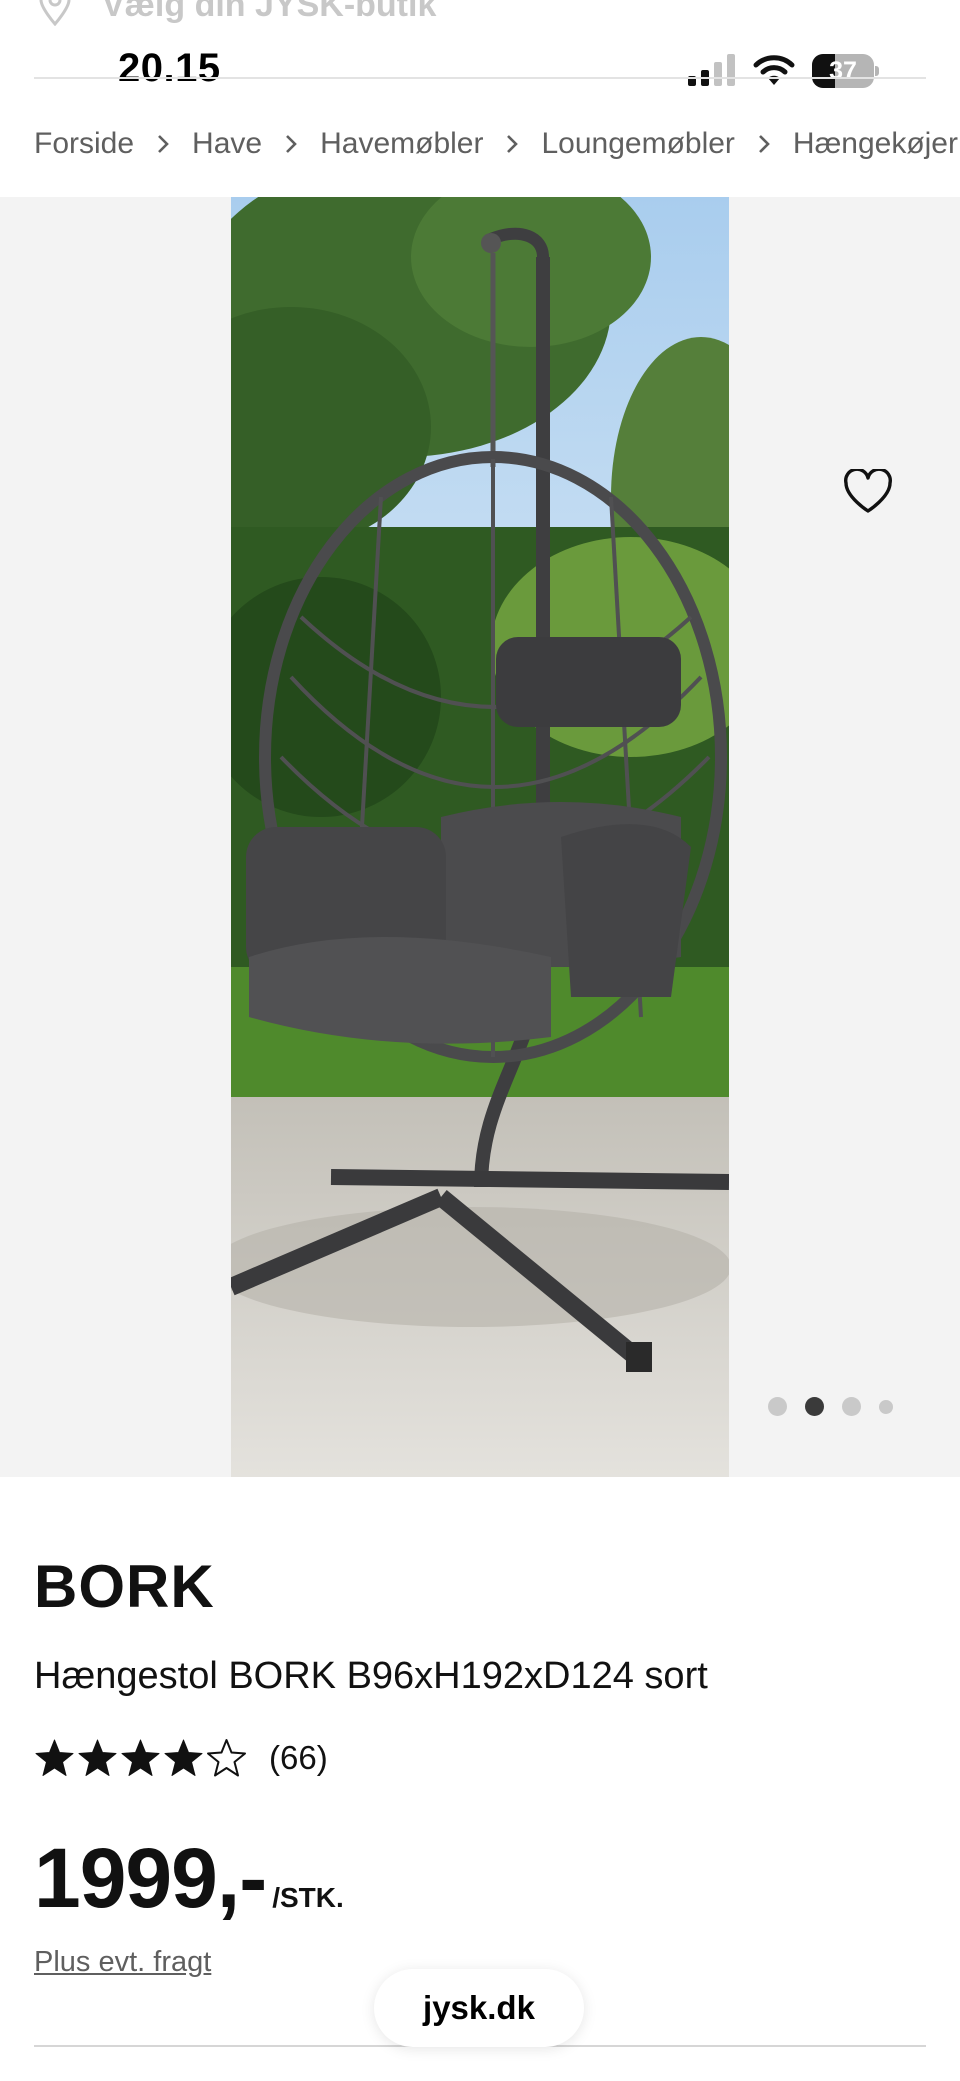 This screenshot has width=960, height=2081. Describe the element at coordinates (401, 144) in the screenshot. I see `breadcrumb-item-havemobler: Havemøbler` at that location.